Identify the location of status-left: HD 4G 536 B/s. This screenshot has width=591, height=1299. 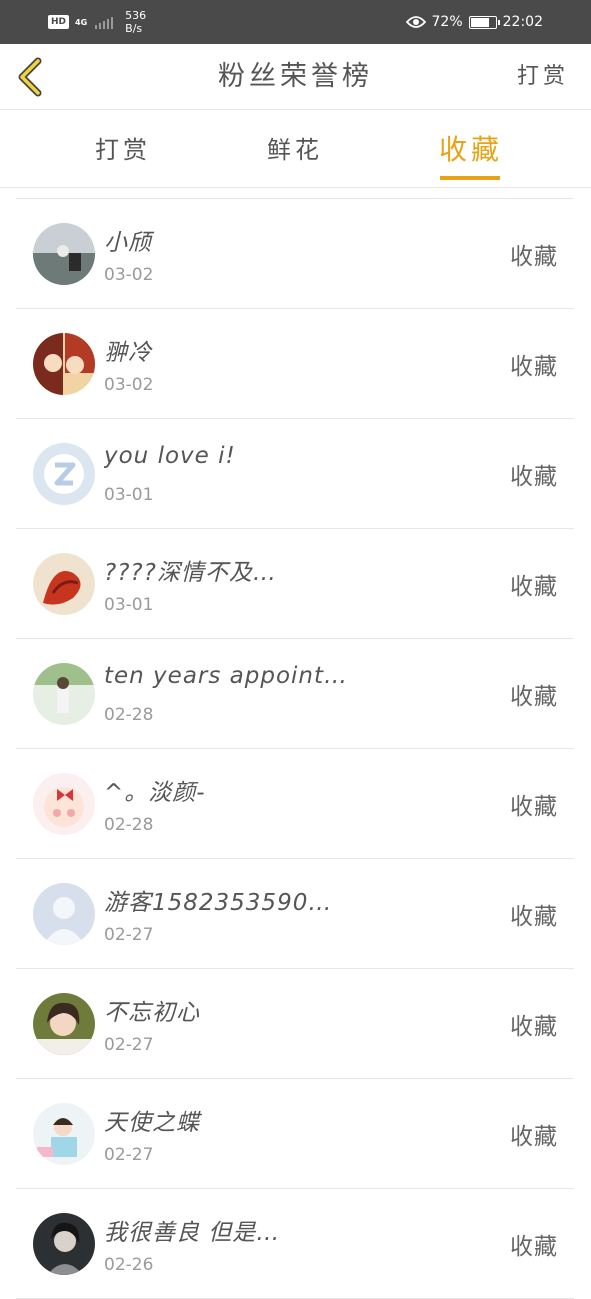
(97, 22).